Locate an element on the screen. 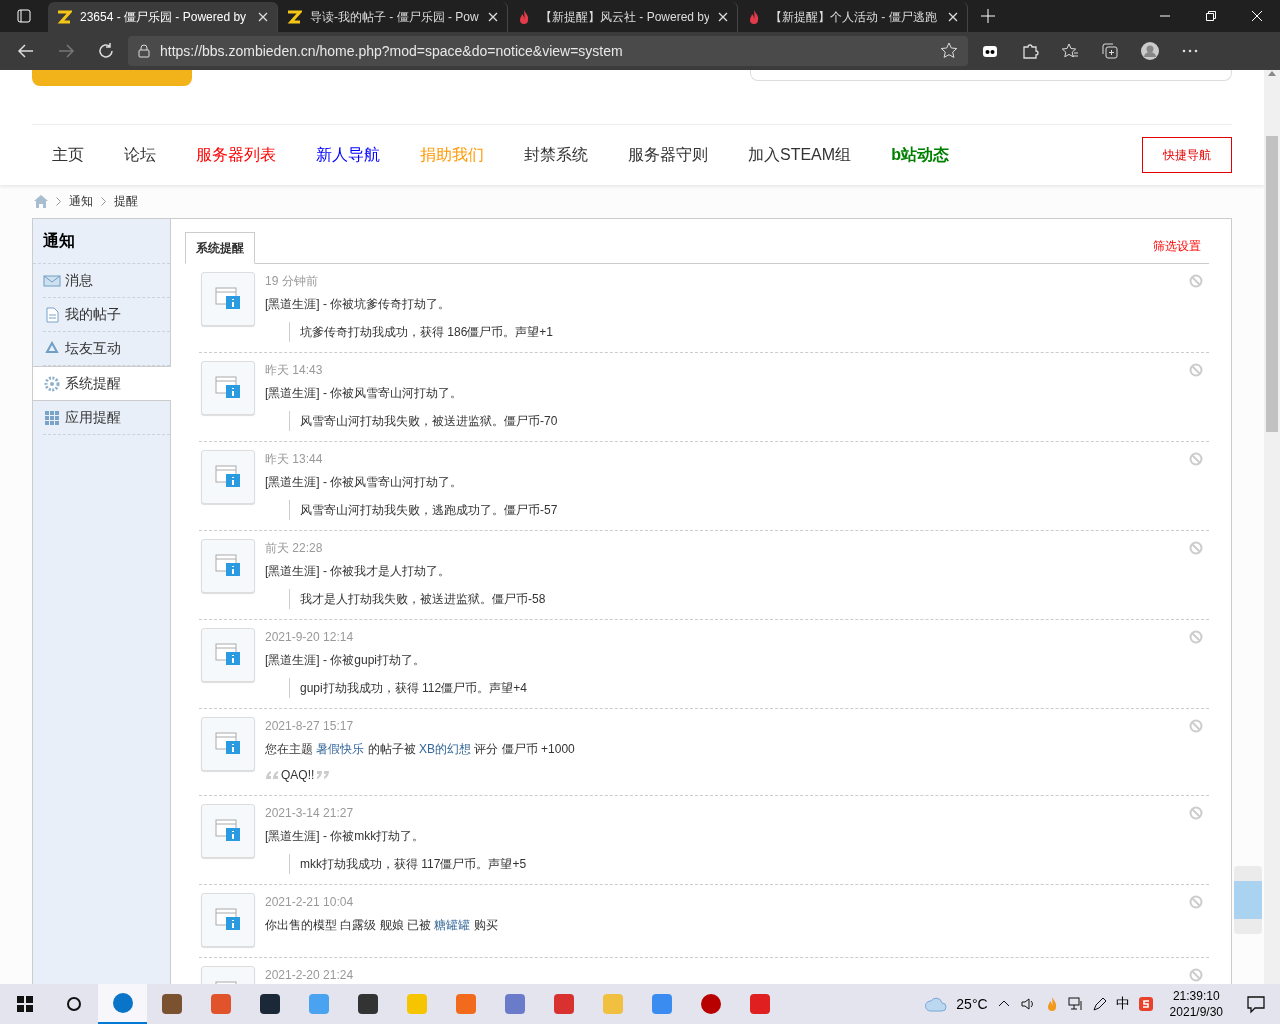 This screenshot has width=1280, height=1024. favorites-icon is located at coordinates (1070, 51).